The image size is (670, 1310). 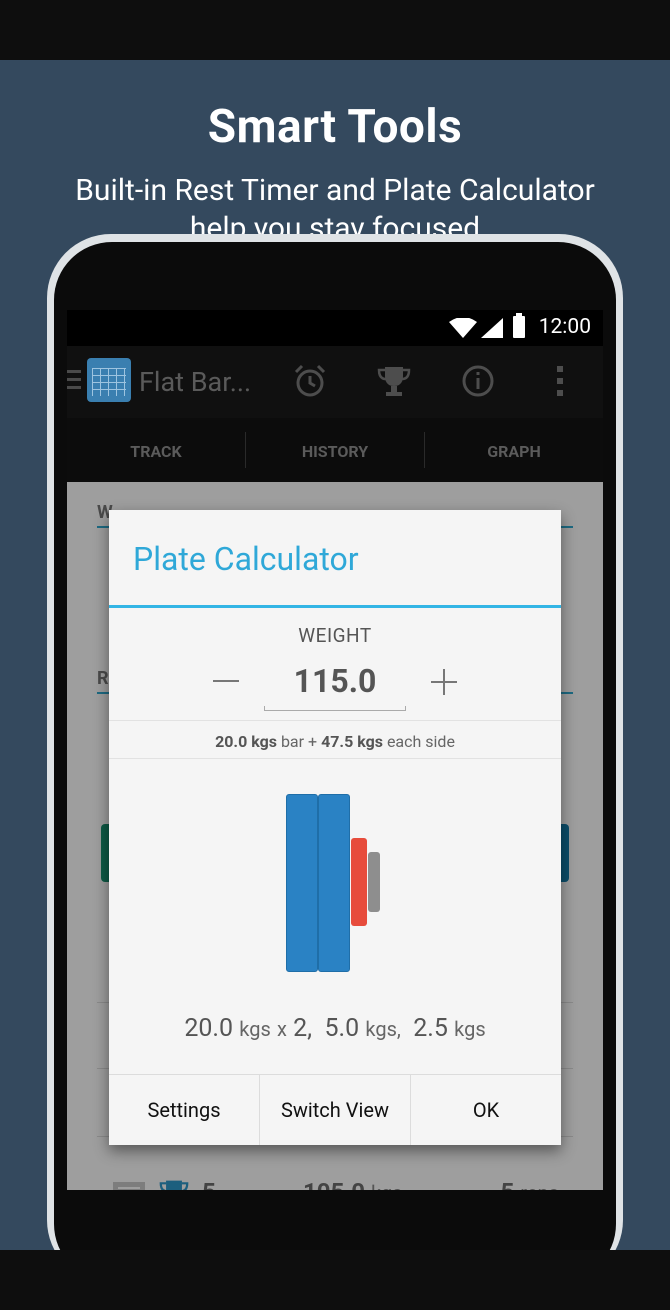 I want to click on weight-summary: 20.0 kgs bar + 47.5 kgs each side, so click(x=335, y=741).